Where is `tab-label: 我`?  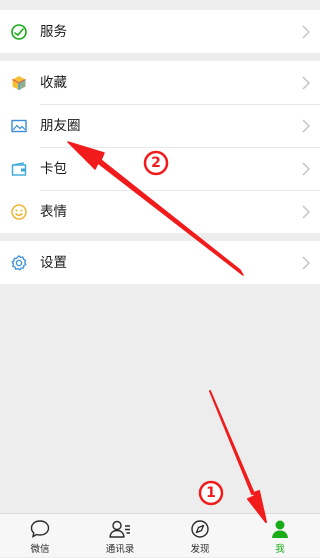 tab-label: 我 is located at coordinates (280, 549).